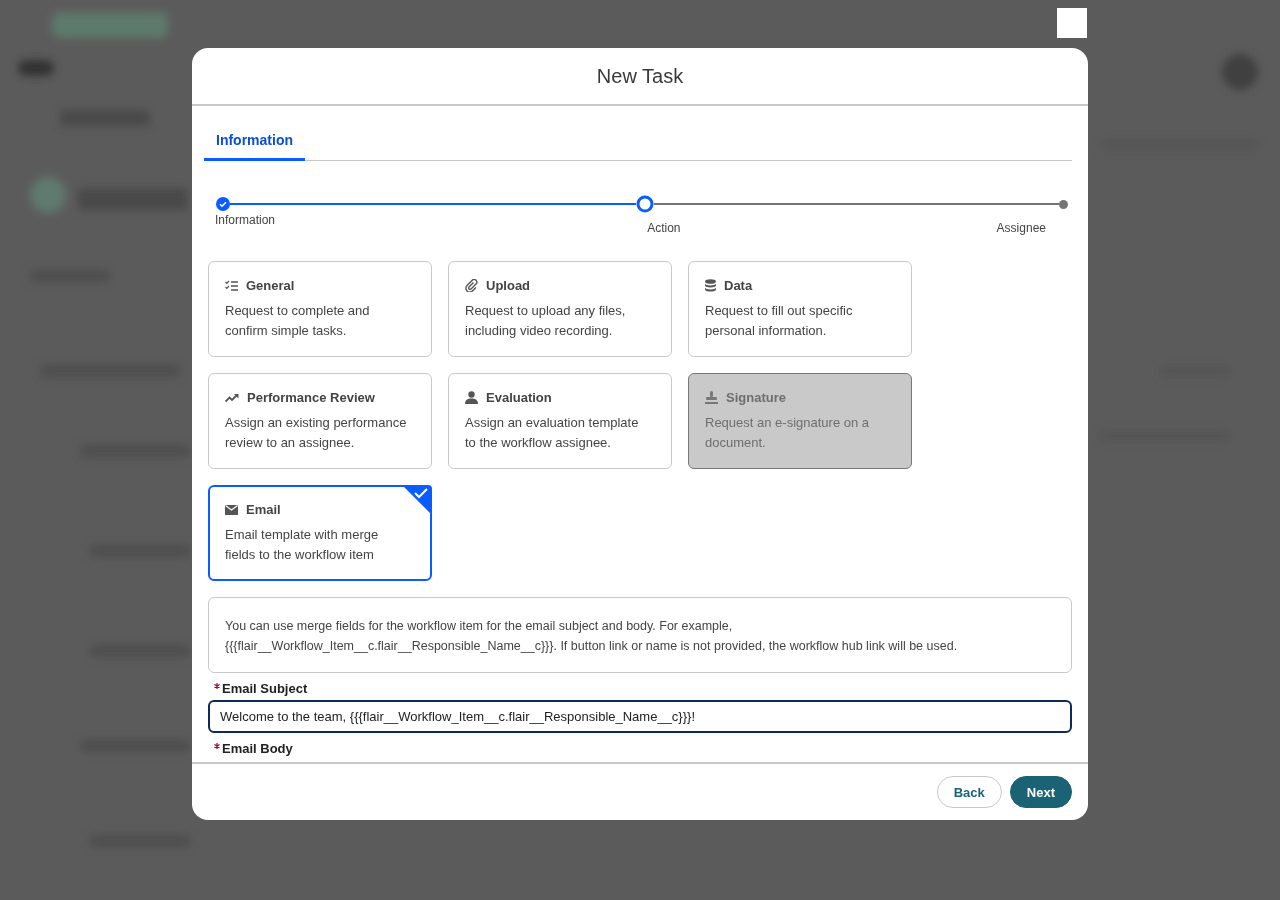  Describe the element at coordinates (592, 636) in the screenshot. I see `info-text: You can use merge fields for the workflow item for the email subject and body. For example, {{{flair__Workflow_Item__c.flair__Responsible_Name__c}}}. If button link or name is not provided, the workflow hub link will be used.` at that location.